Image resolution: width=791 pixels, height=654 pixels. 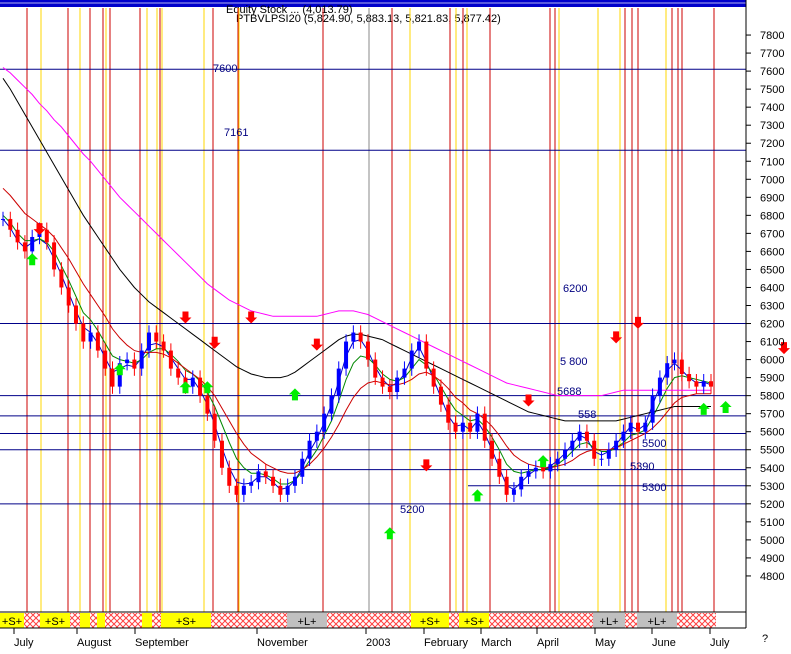 I want to click on level-label: 6200, so click(x=575, y=289).